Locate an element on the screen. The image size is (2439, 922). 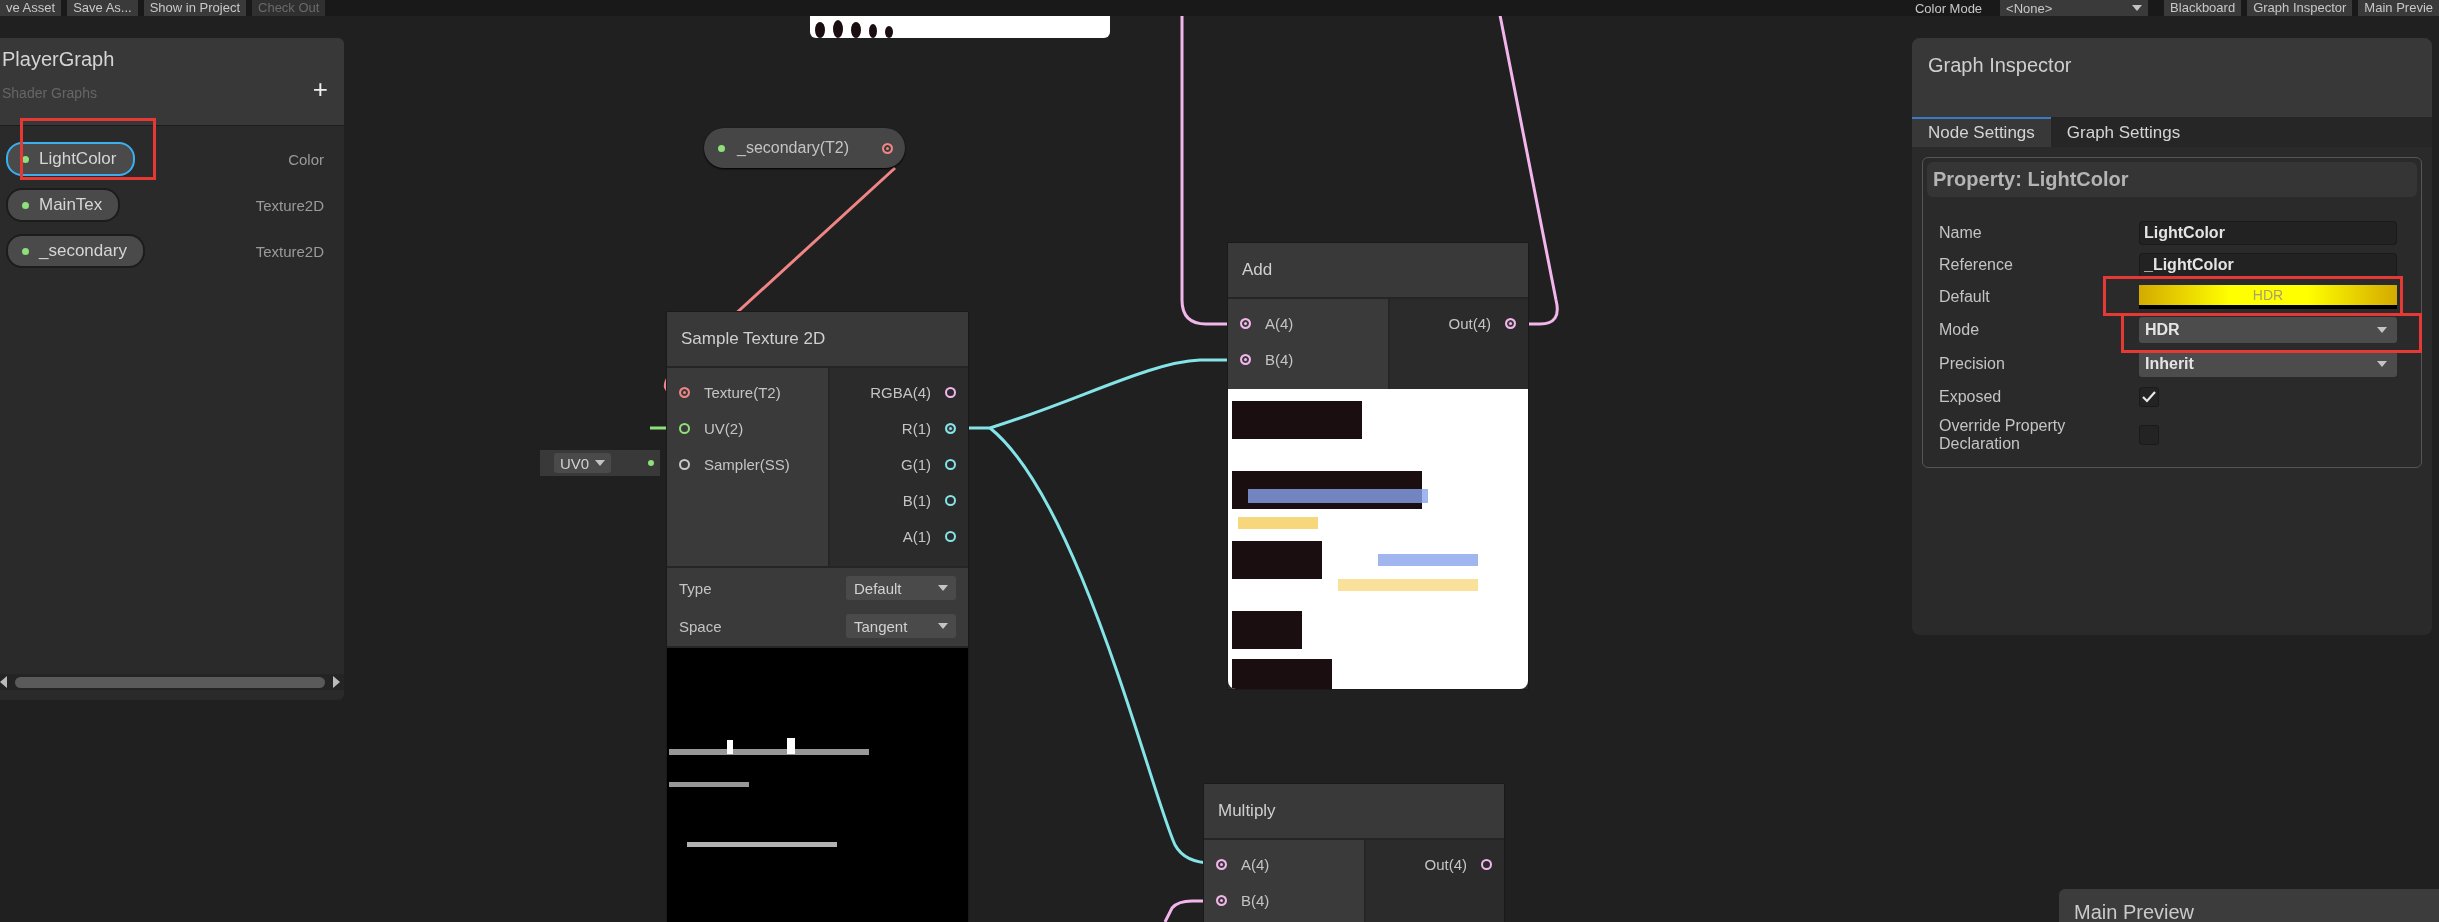
dropdown: UV0 is located at coordinates (583, 463).